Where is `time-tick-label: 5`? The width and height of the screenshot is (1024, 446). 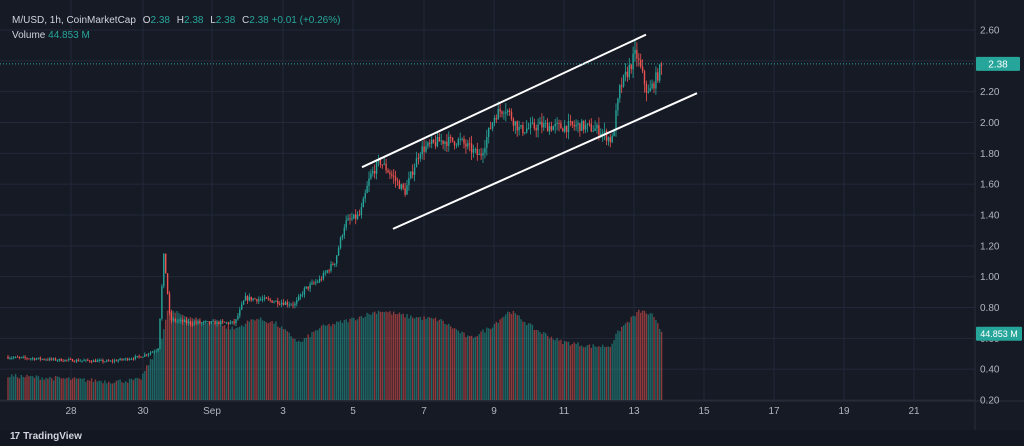
time-tick-label: 5 is located at coordinates (353, 411).